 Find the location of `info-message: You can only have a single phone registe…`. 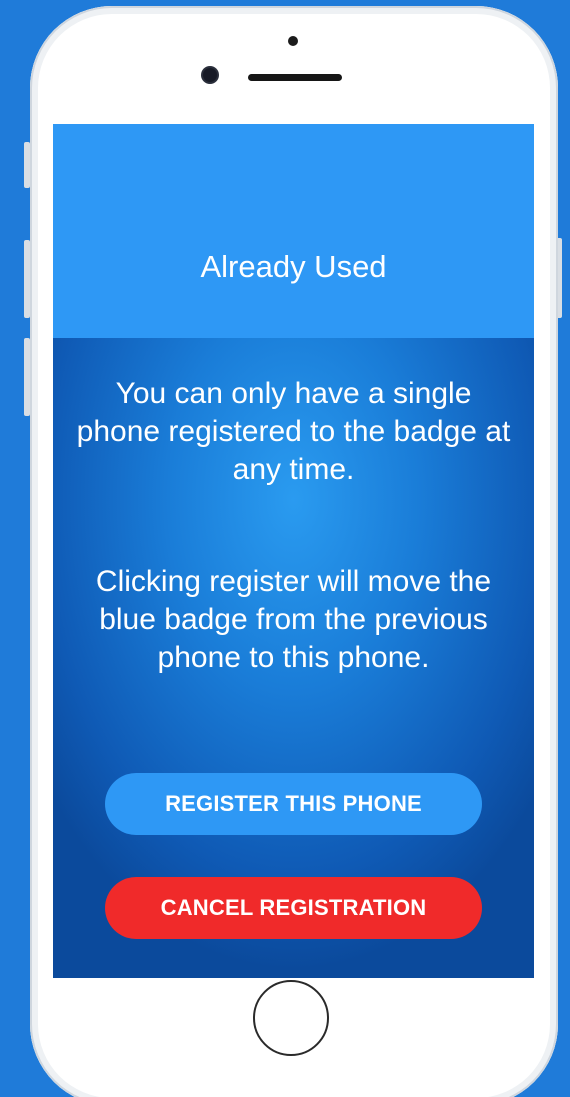

info-message: You can only have a single phone registe… is located at coordinates (293, 431).